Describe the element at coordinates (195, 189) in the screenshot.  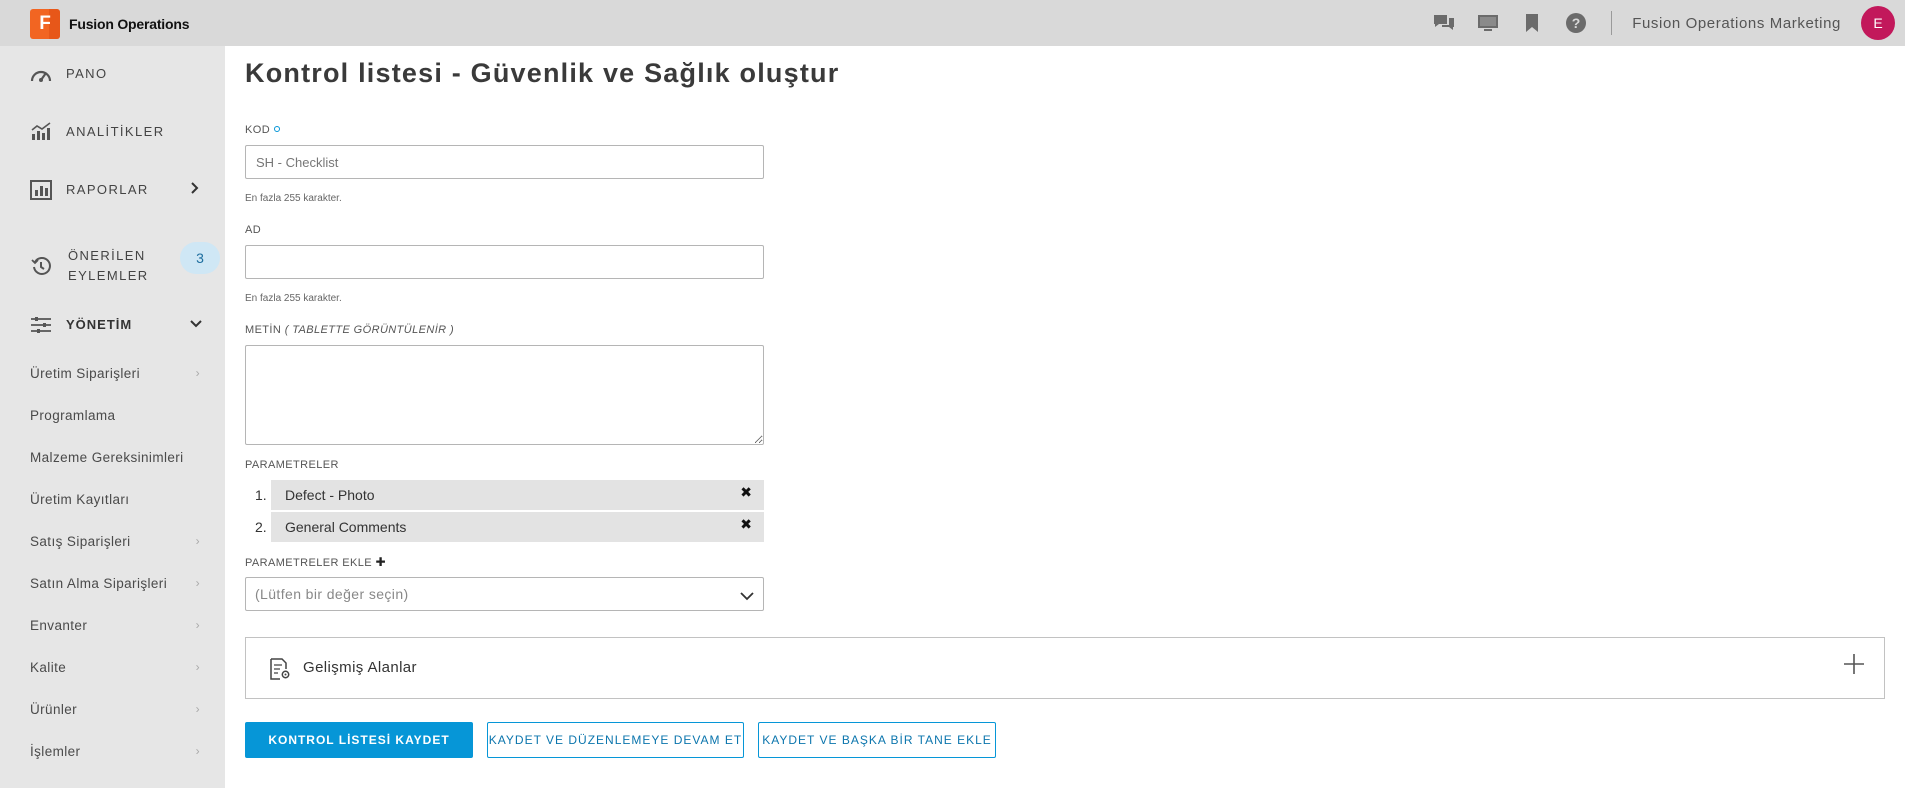
I see `chevron-right-icon` at that location.